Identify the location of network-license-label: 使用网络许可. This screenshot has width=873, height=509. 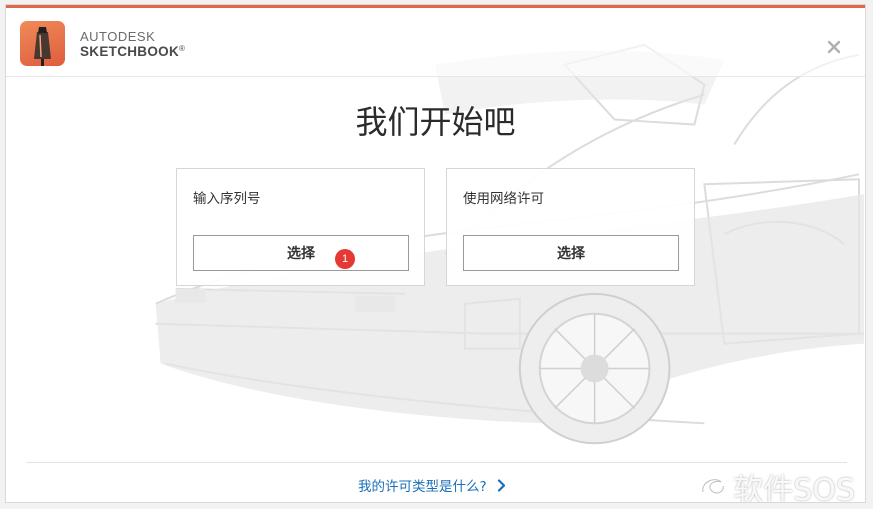
(503, 199).